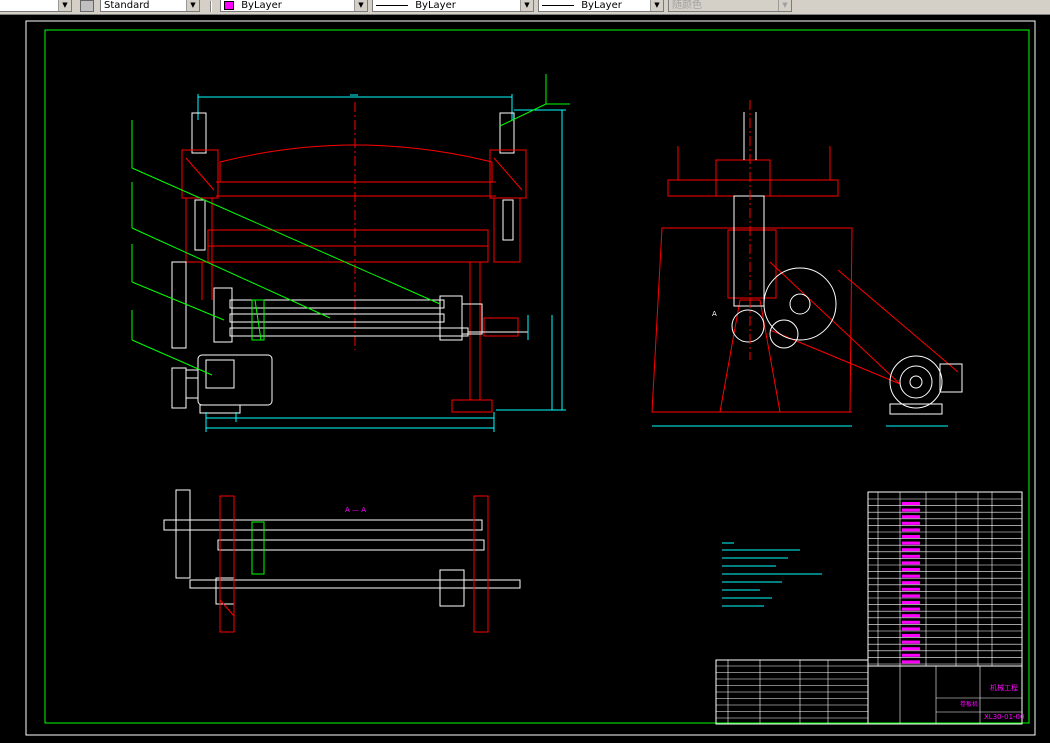  I want to click on section-view, so click(342, 561).